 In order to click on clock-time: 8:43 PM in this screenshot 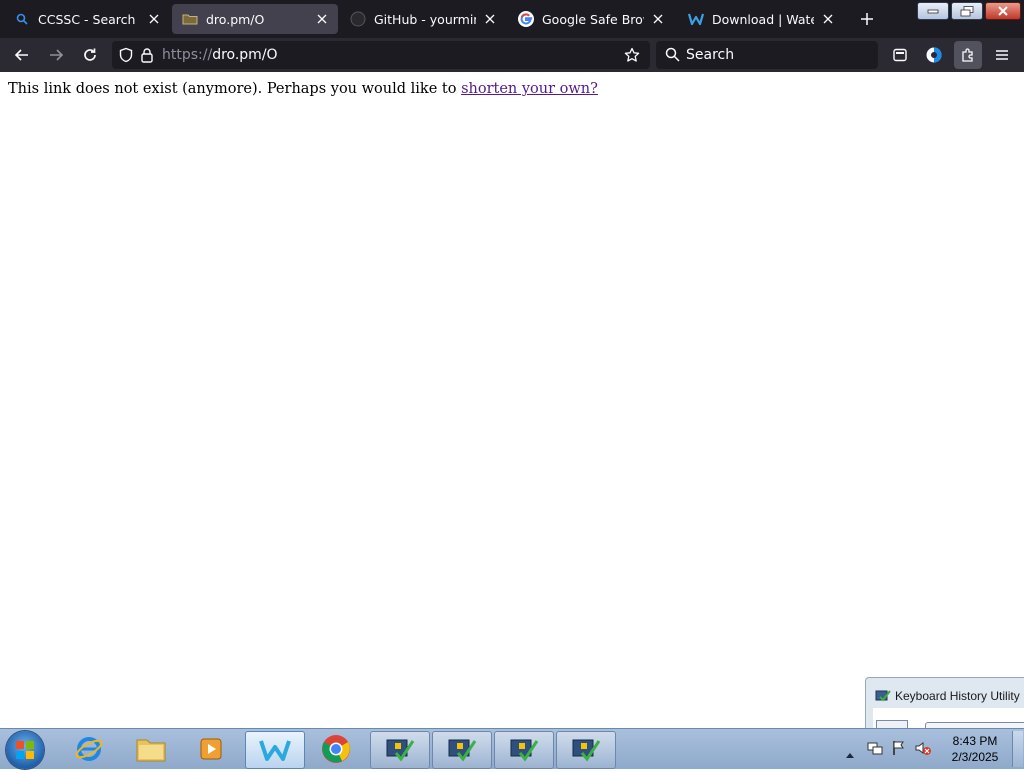, I will do `click(975, 741)`.